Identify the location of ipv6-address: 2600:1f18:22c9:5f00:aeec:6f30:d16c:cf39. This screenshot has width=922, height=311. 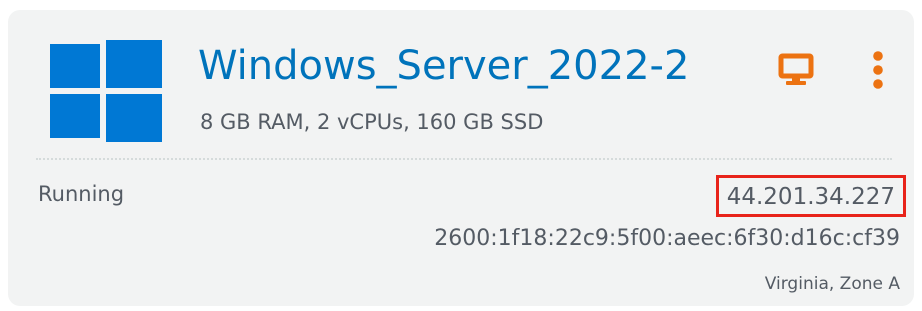
(667, 238).